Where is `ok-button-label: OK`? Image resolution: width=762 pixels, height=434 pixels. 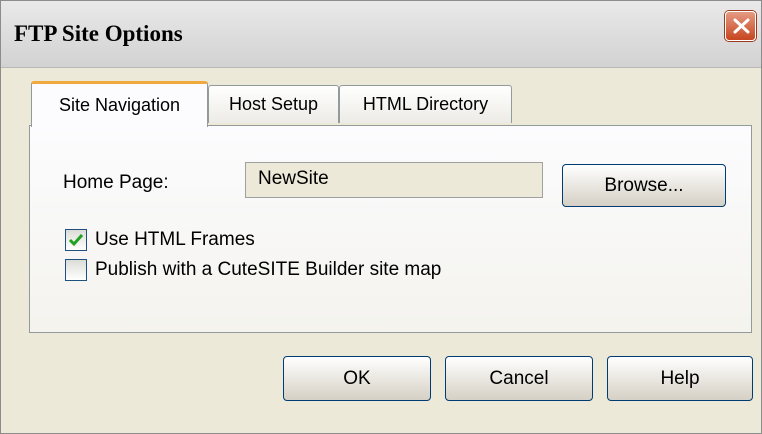 ok-button-label: OK is located at coordinates (357, 378).